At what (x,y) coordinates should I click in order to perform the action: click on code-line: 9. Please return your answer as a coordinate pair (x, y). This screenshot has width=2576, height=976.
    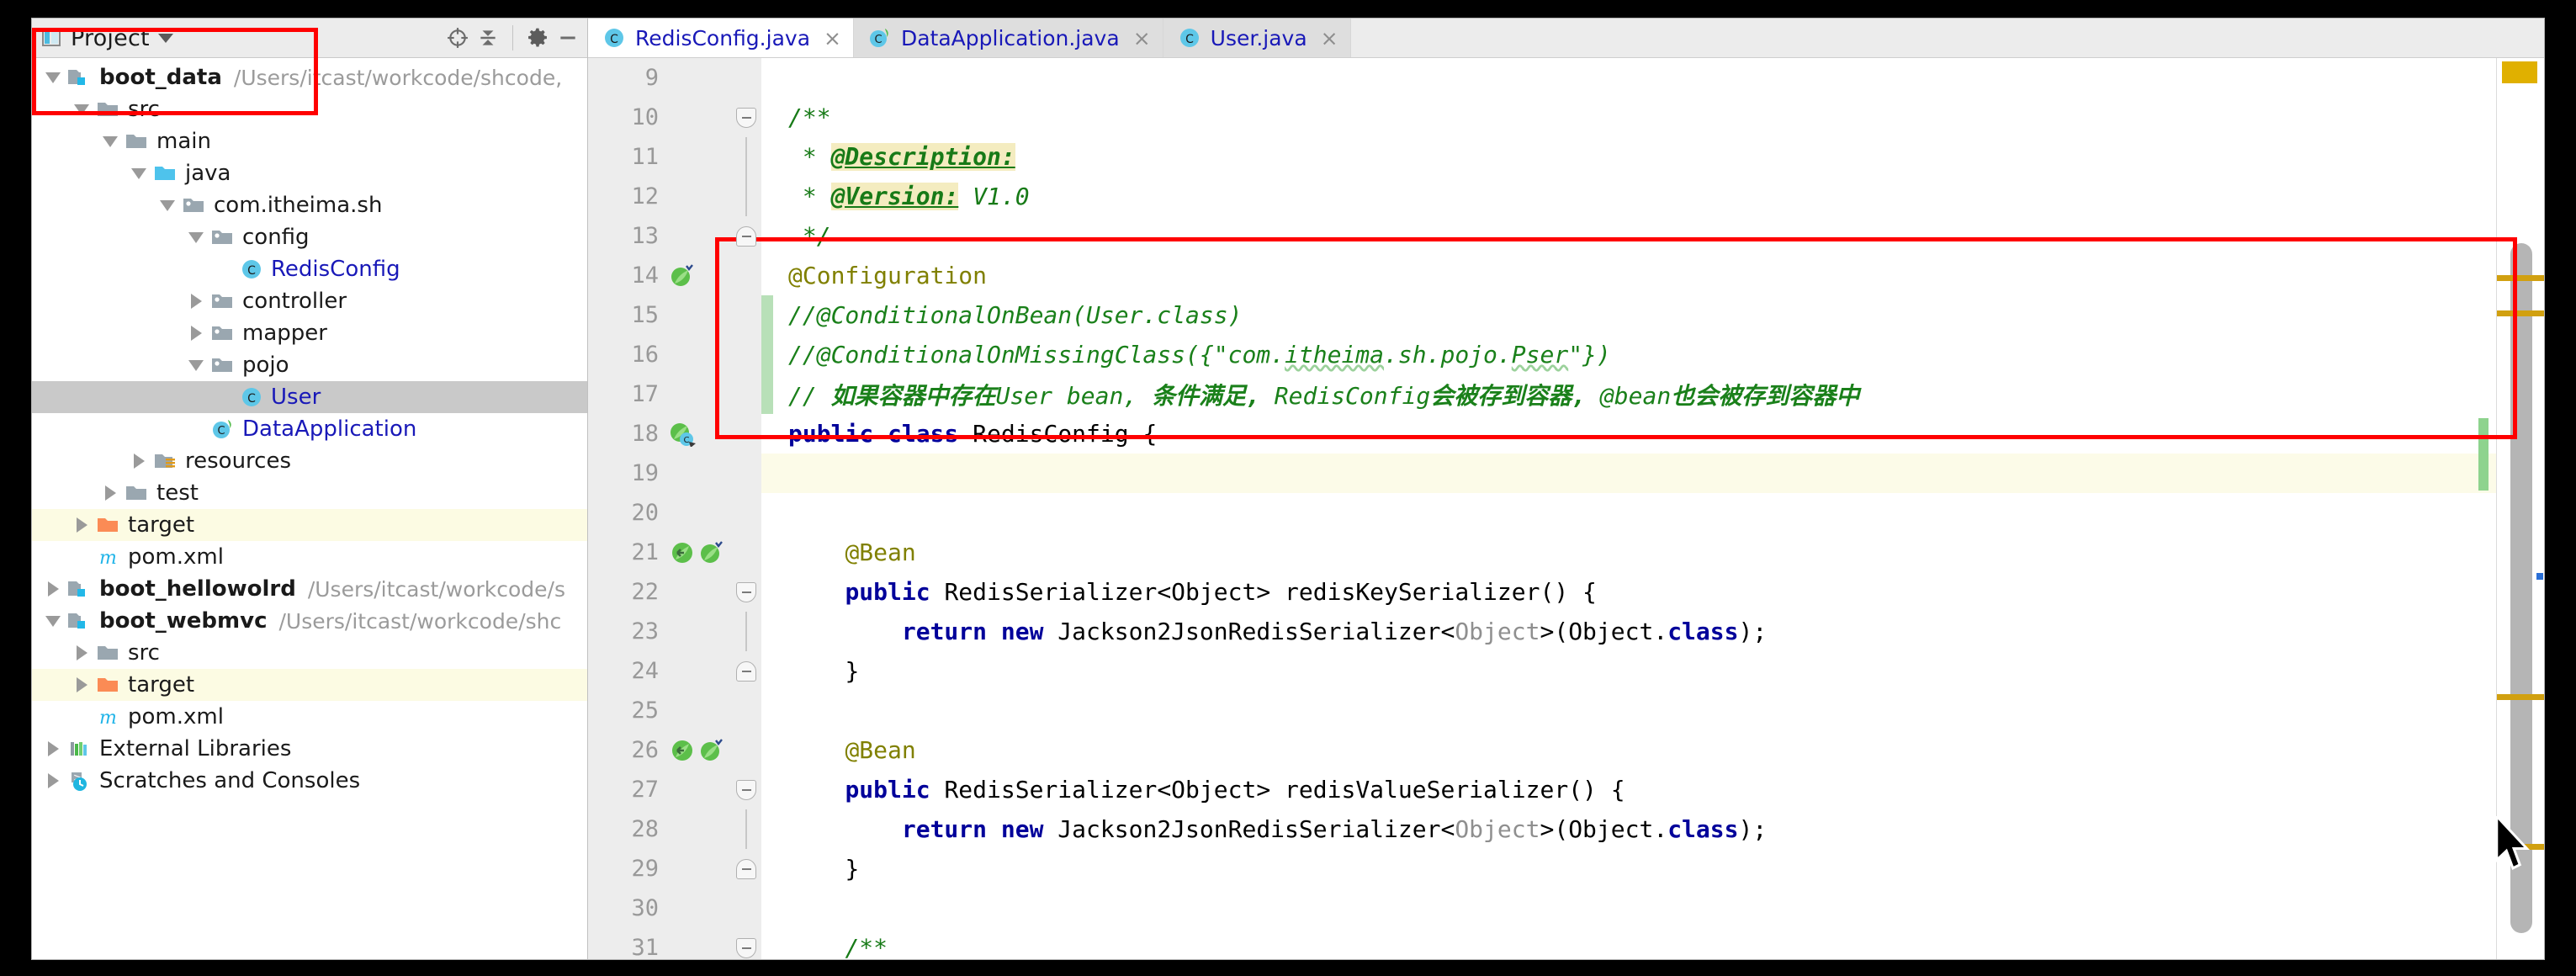
    Looking at the image, I should click on (1566, 78).